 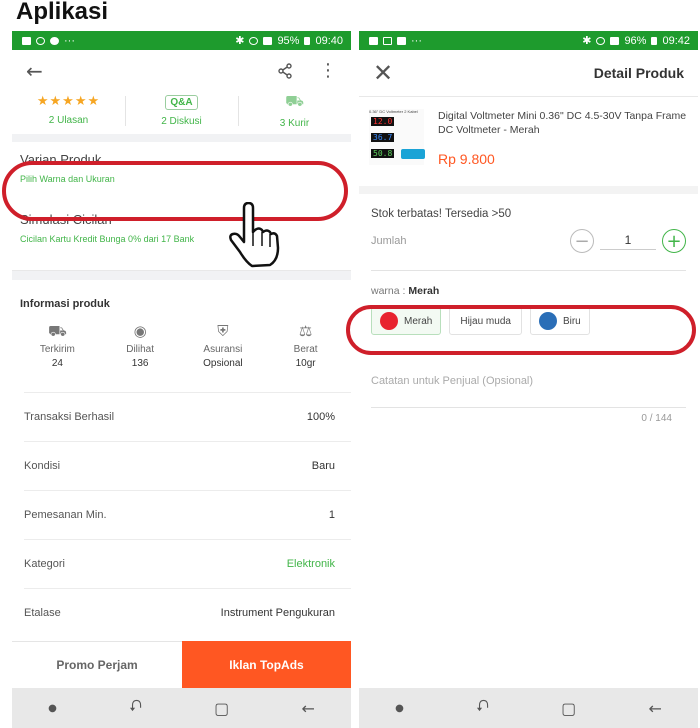 I want to click on courier-stat: ⛟ 3 Kurir, so click(x=294, y=113).